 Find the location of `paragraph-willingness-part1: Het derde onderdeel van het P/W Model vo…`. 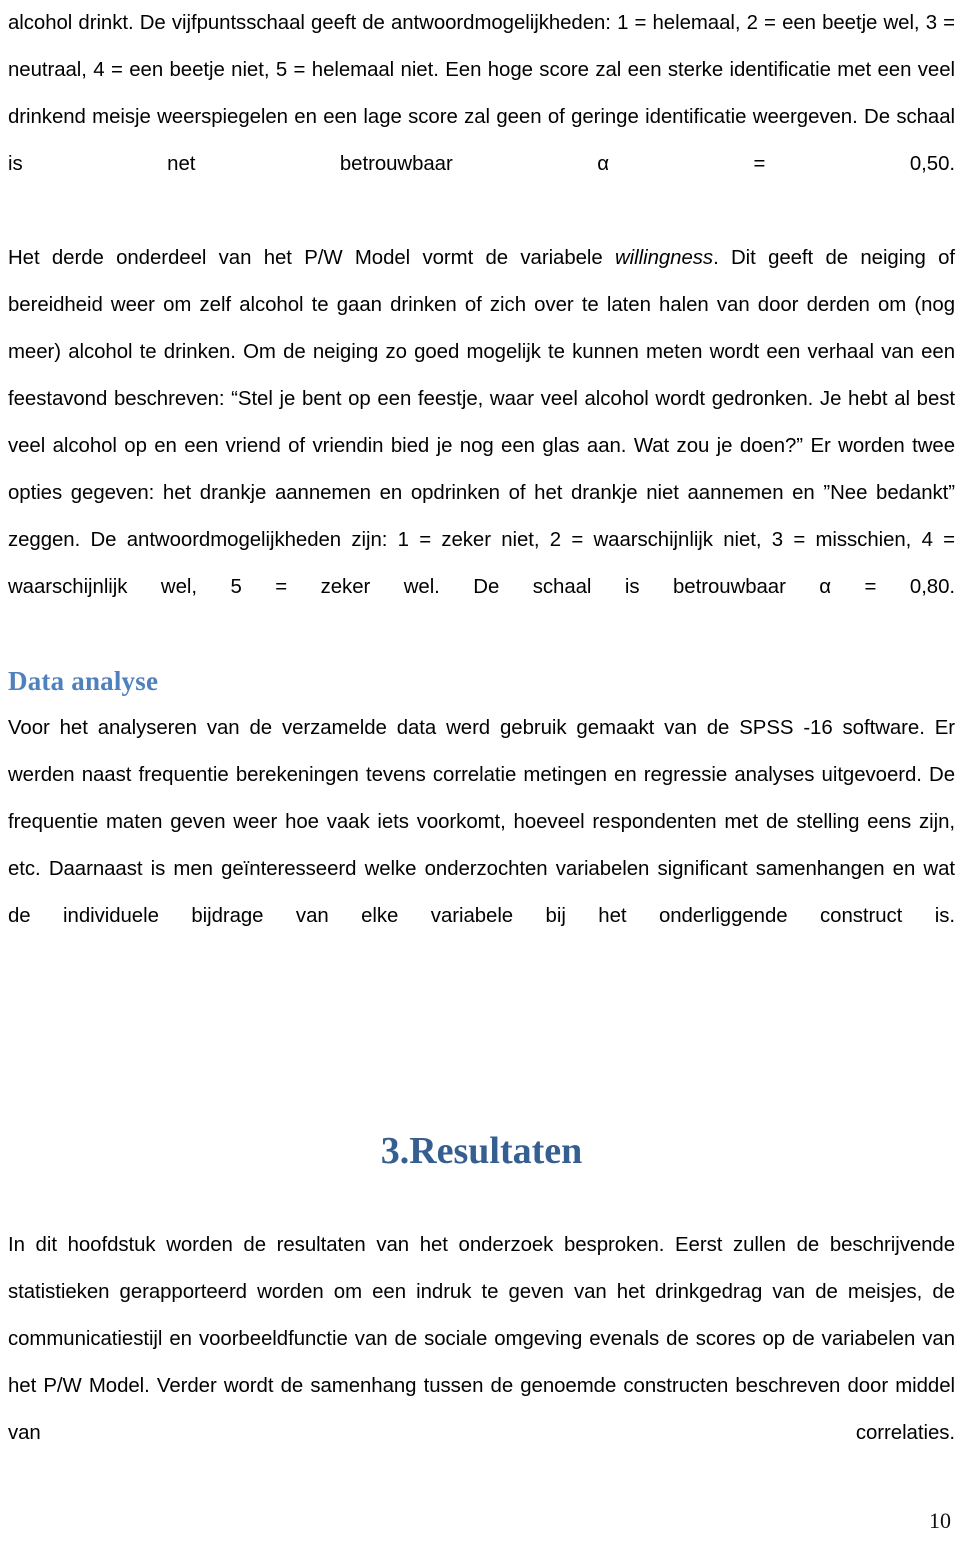

paragraph-willingness-part1: Het derde onderdeel van het P/W Model vo… is located at coordinates (311, 258).